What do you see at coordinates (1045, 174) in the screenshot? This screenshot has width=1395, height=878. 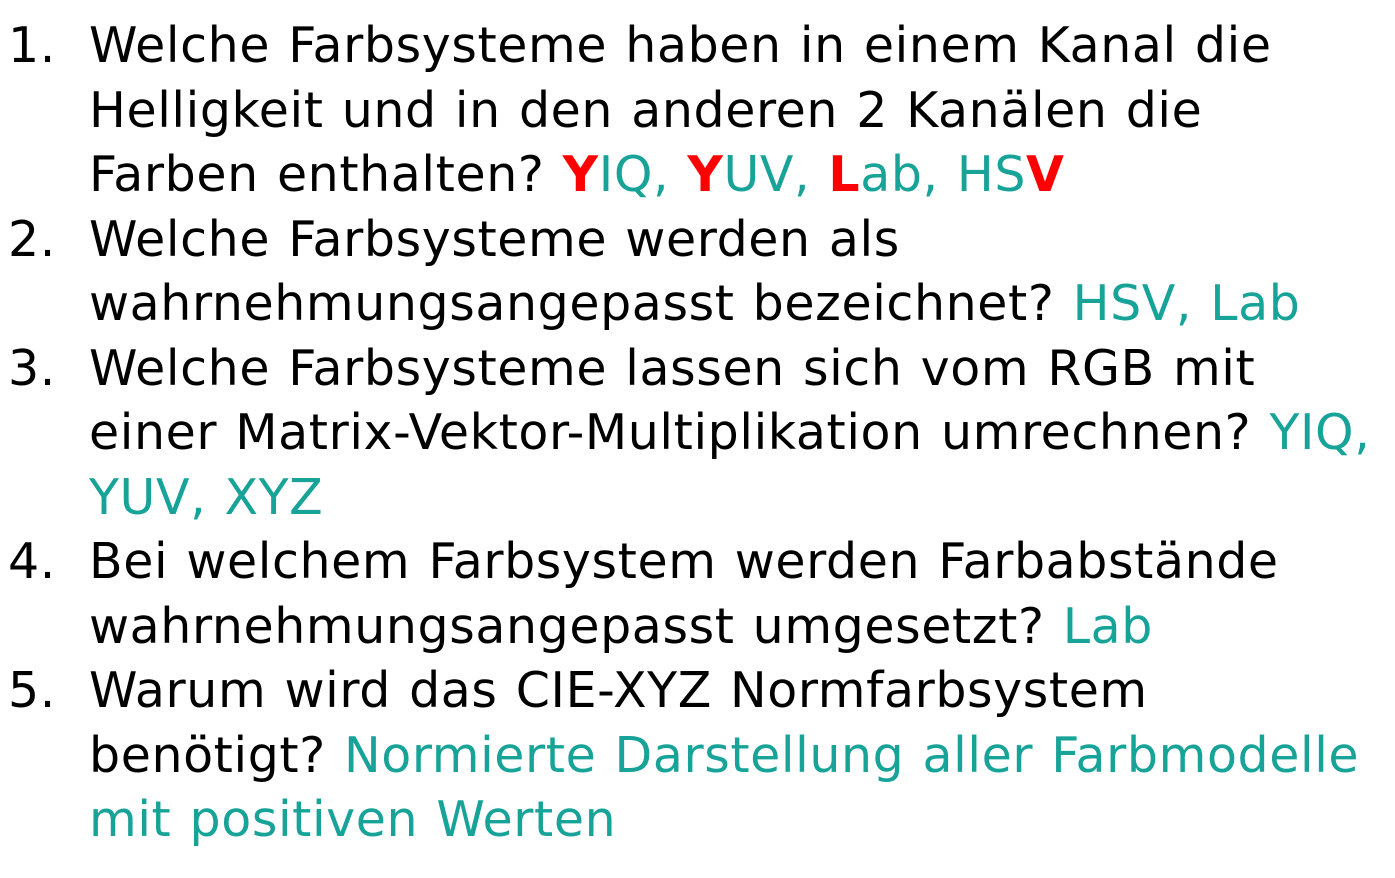 I see `answer-highlight: V` at bounding box center [1045, 174].